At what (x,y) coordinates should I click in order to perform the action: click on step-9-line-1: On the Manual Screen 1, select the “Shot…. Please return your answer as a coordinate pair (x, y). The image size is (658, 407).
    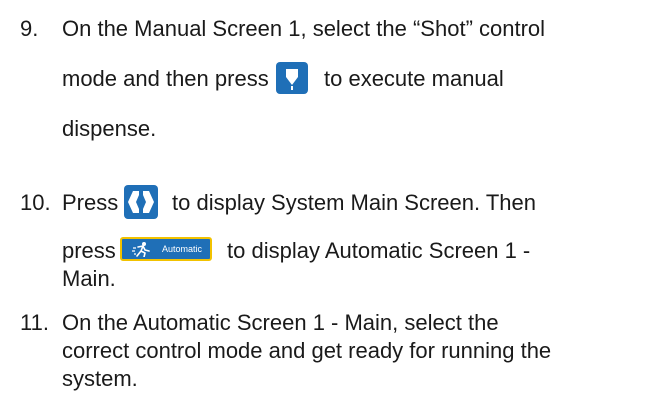
    Looking at the image, I should click on (304, 28).